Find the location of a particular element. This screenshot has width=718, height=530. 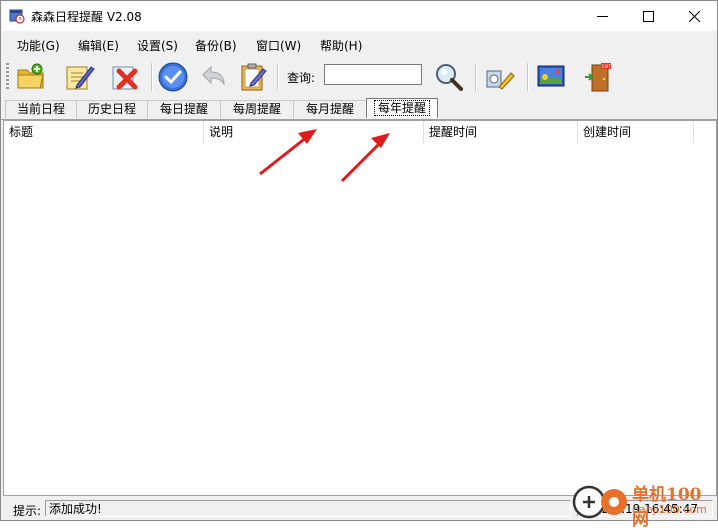

toolbar-grip is located at coordinates (7, 77).